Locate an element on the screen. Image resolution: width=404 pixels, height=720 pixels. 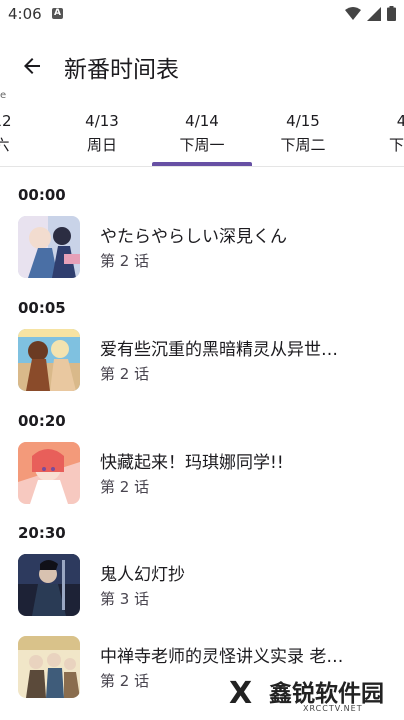
tab-date: 12 is located at coordinates (6, 121).